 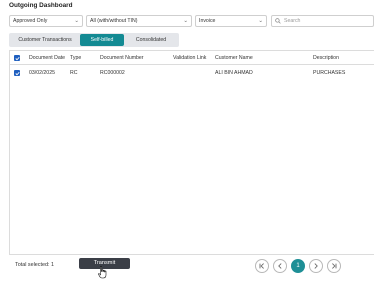 What do you see at coordinates (42, 73) in the screenshot?
I see `cell-document-date: 03/02/2025` at bounding box center [42, 73].